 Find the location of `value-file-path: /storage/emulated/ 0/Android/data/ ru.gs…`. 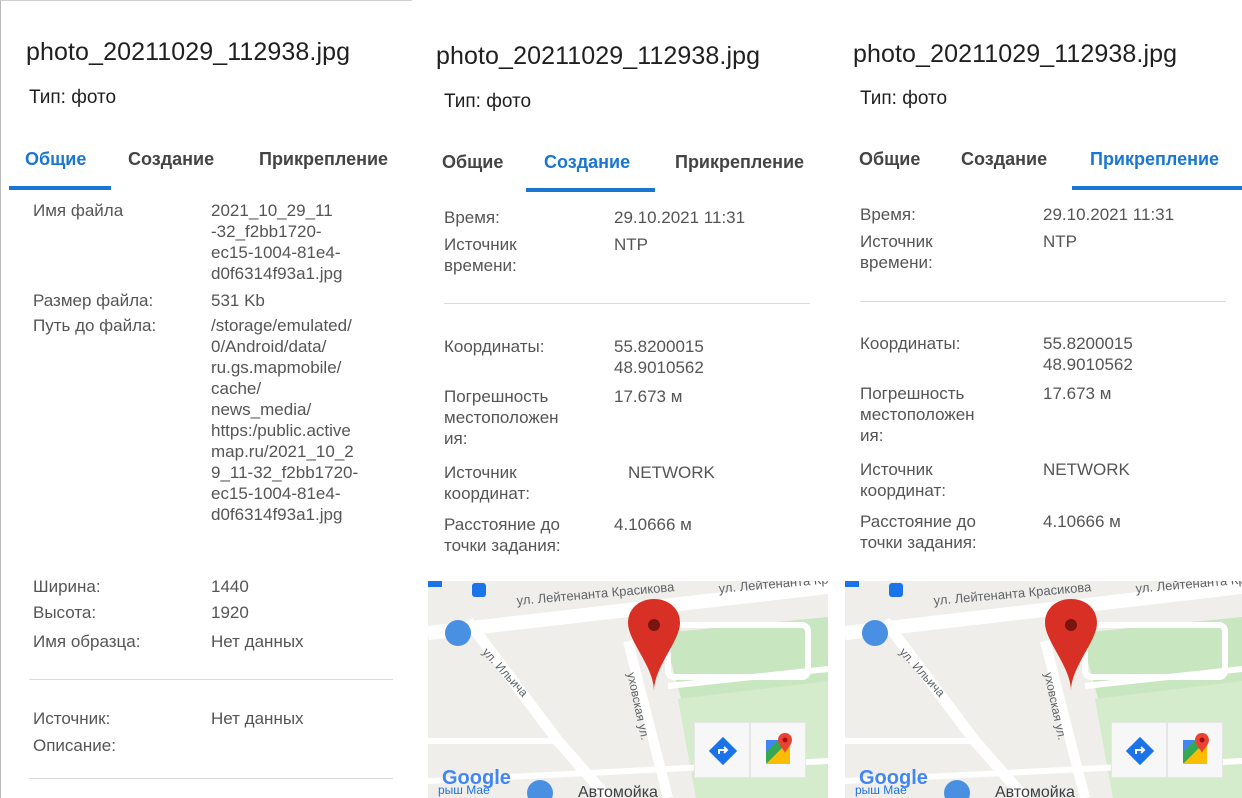

value-file-path: /storage/emulated/ 0/Android/data/ ru.gs… is located at coordinates (285, 420).